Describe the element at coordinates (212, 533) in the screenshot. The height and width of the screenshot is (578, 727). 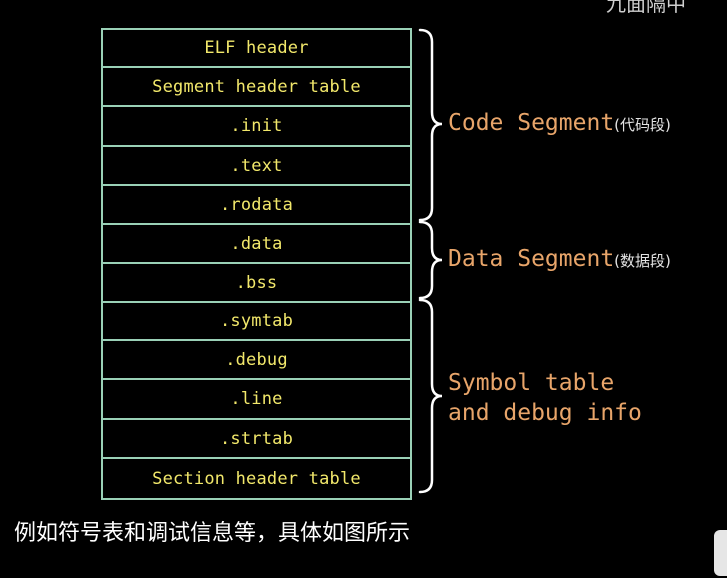
I see `subtitle-caption: 例如符号表和调试信息等，具体如图所示` at that location.